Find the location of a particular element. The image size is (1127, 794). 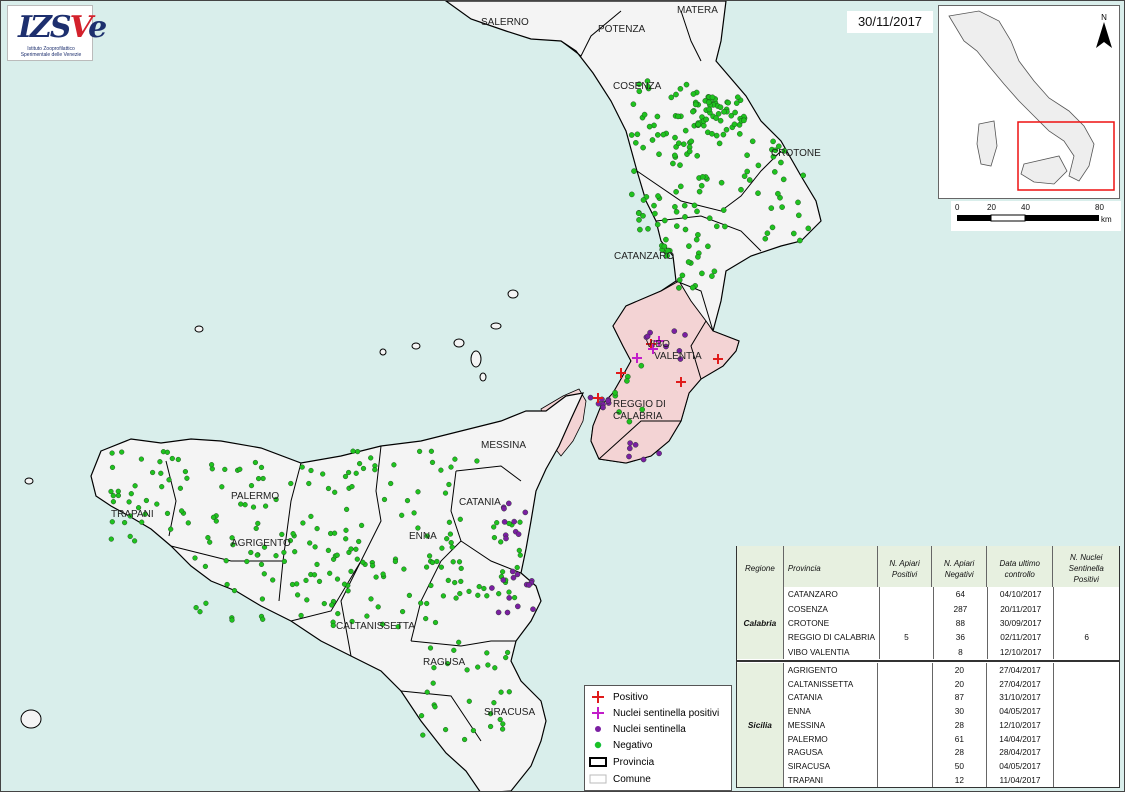

provincia-cell: AGRIGENTO is located at coordinates (812, 669).